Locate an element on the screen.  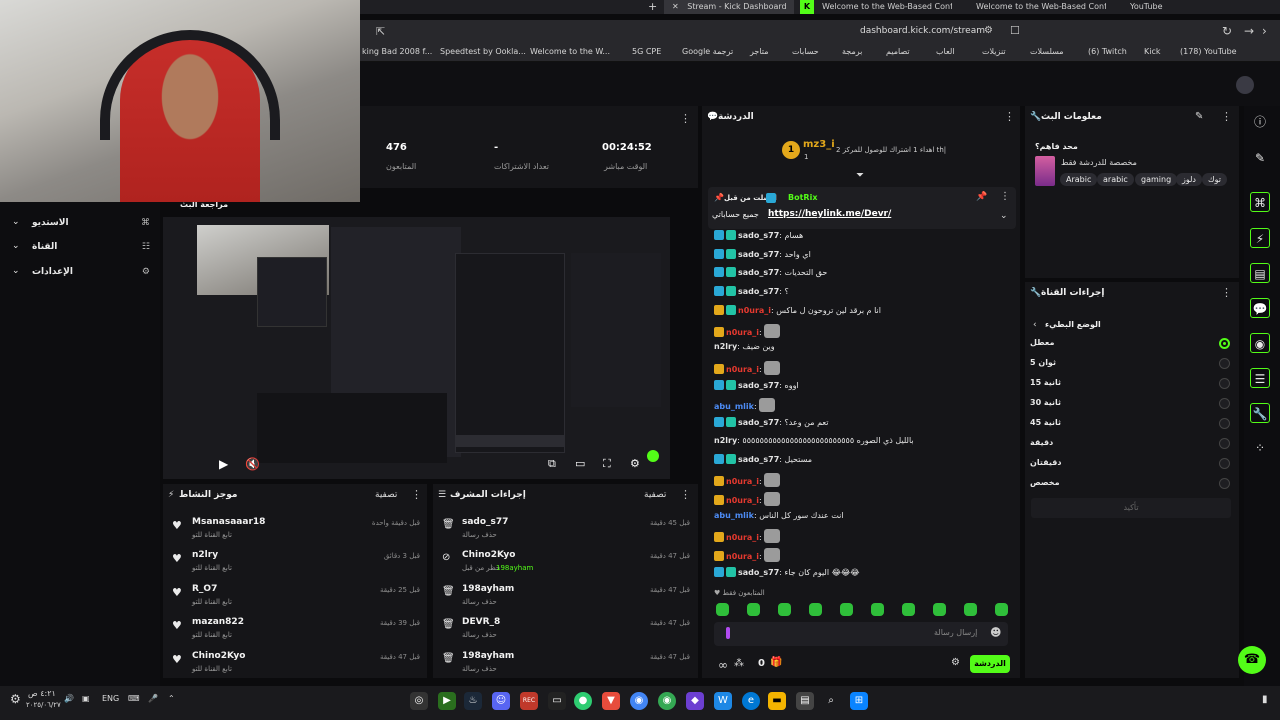
search-icon: ⌕ is located at coordinates (831, 701).